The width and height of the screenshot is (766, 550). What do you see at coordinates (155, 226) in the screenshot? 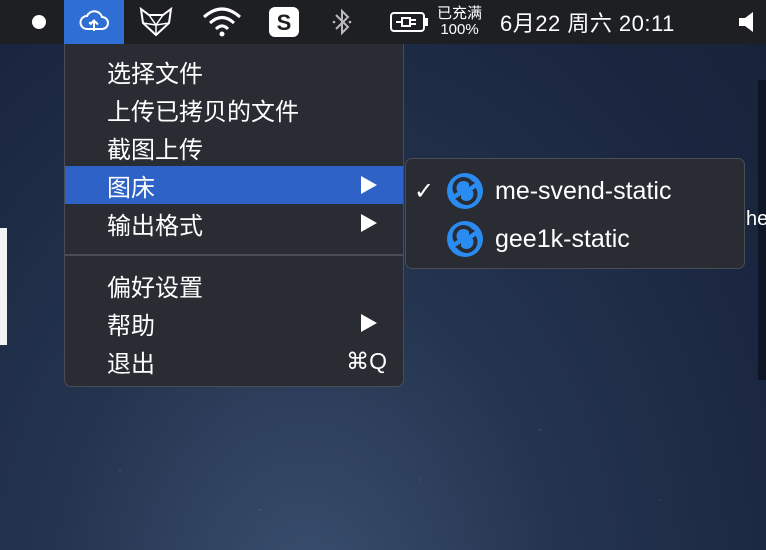
I see `menu-item-label: 输出格式` at bounding box center [155, 226].